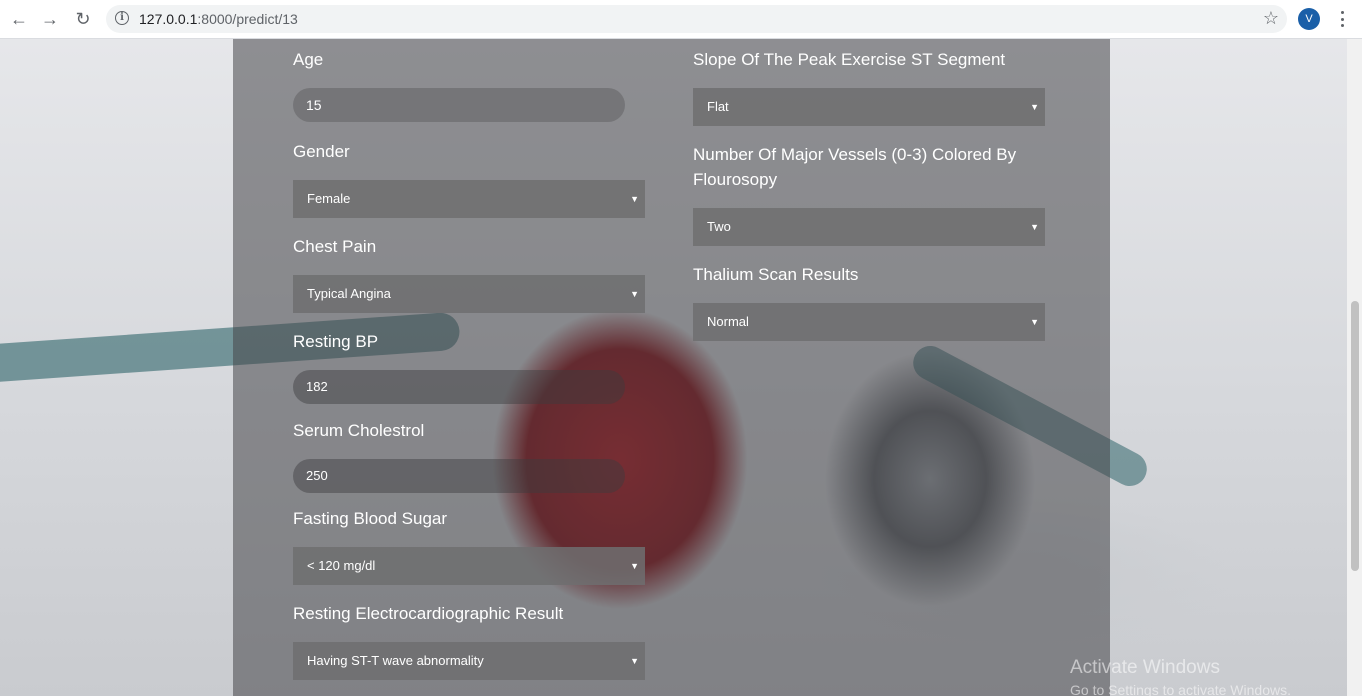 The height and width of the screenshot is (696, 1362). What do you see at coordinates (459, 476) in the screenshot?
I see `serum-cholestrol-input: 250` at bounding box center [459, 476].